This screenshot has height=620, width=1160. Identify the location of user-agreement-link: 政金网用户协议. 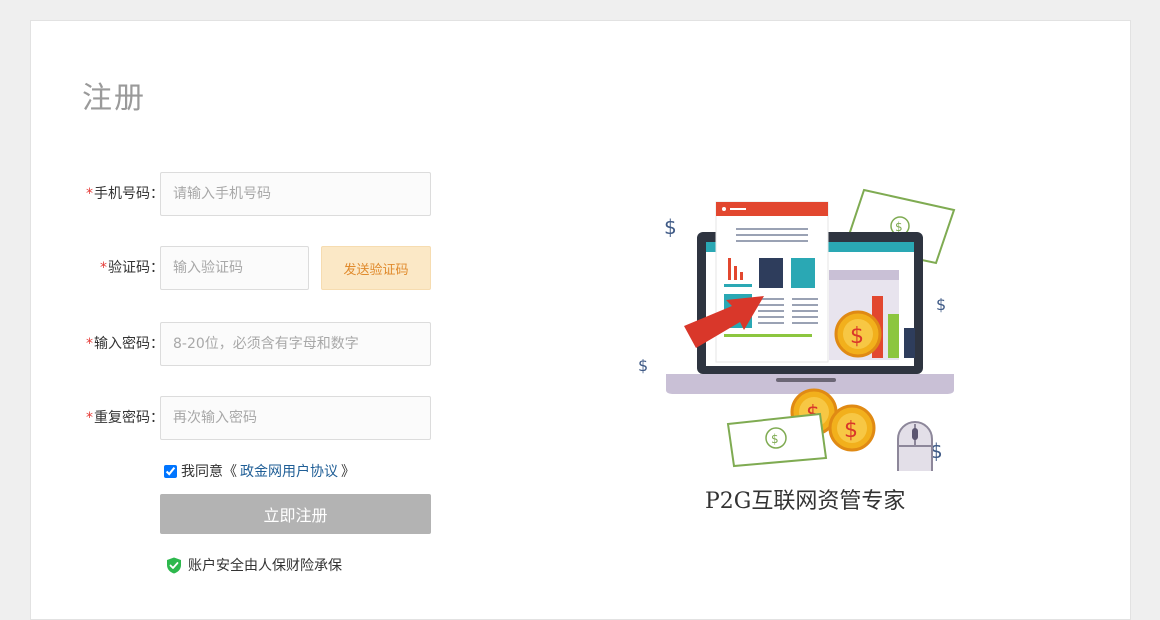
(289, 471).